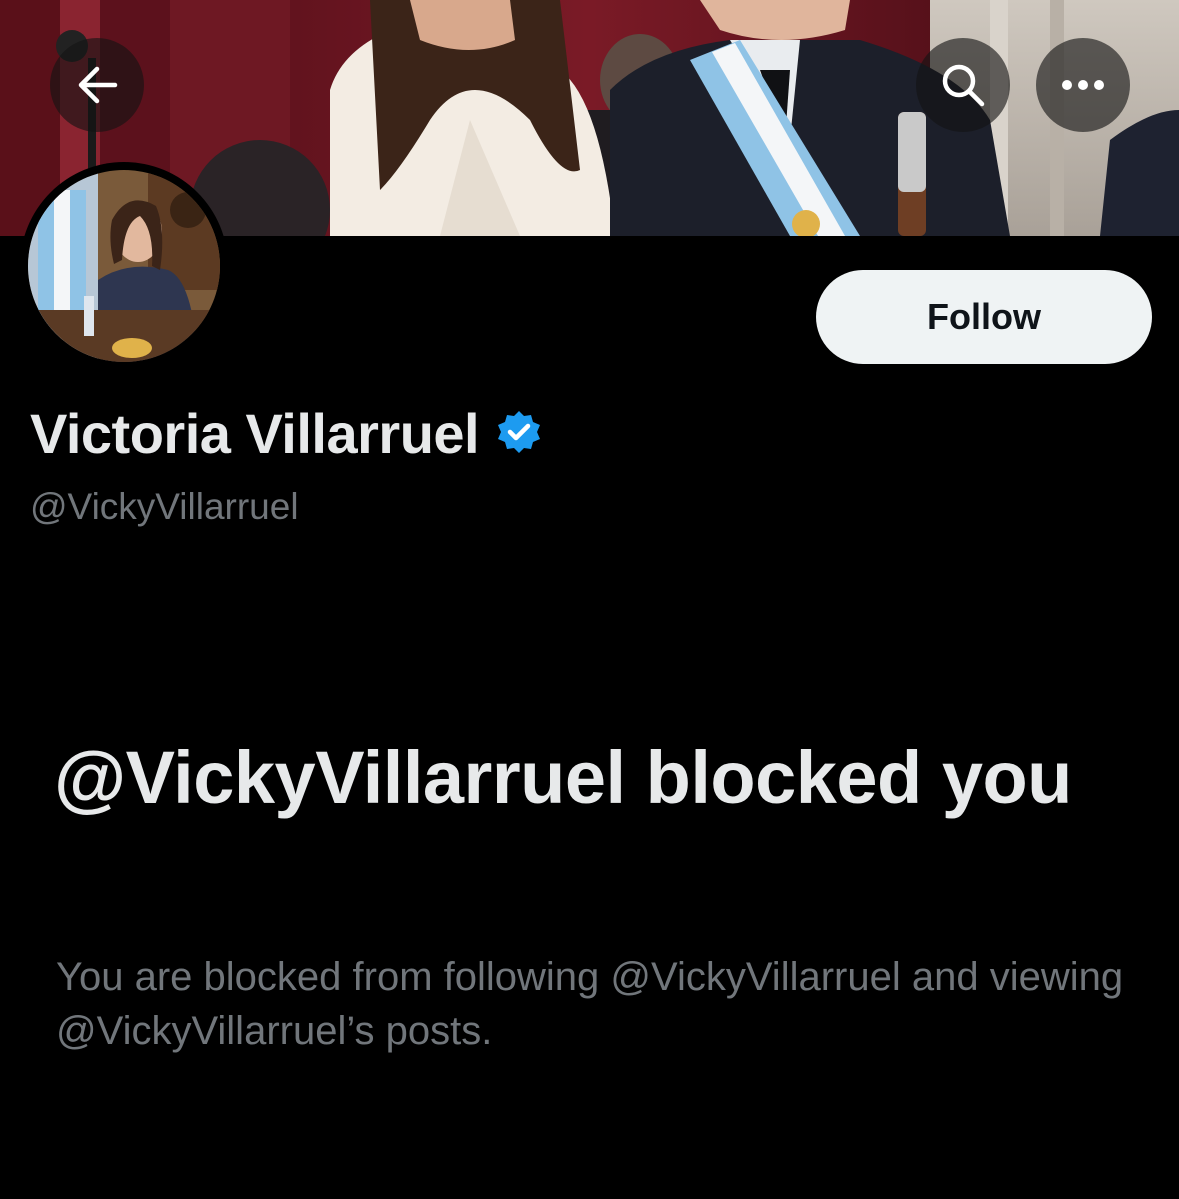  I want to click on blocked-title: @VickyVillarruel blocked you, so click(563, 777).